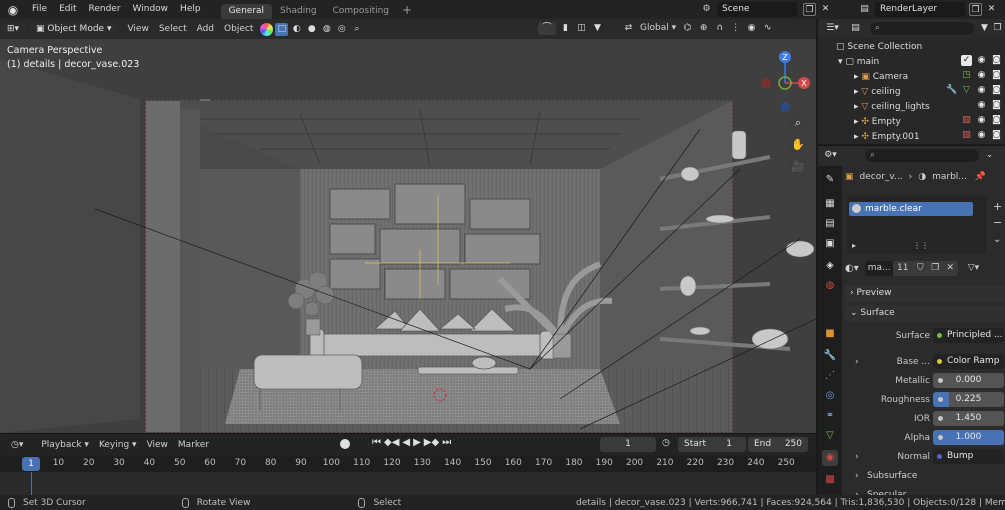 This screenshot has height=510, width=1005. Describe the element at coordinates (997, 222) in the screenshot. I see `remove-slot-button: −` at that location.